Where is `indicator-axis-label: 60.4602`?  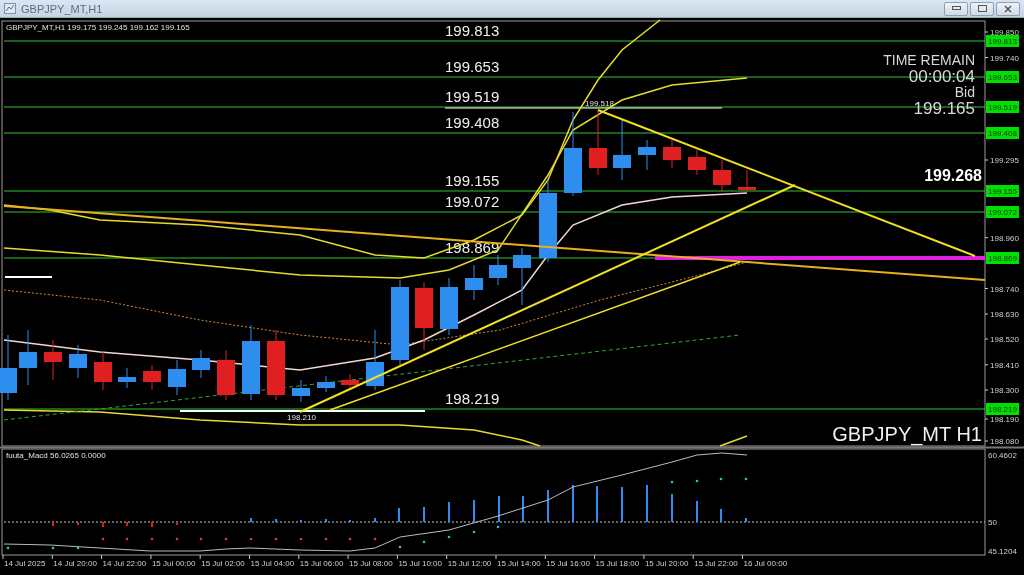 indicator-axis-label: 60.4602 is located at coordinates (1002, 455).